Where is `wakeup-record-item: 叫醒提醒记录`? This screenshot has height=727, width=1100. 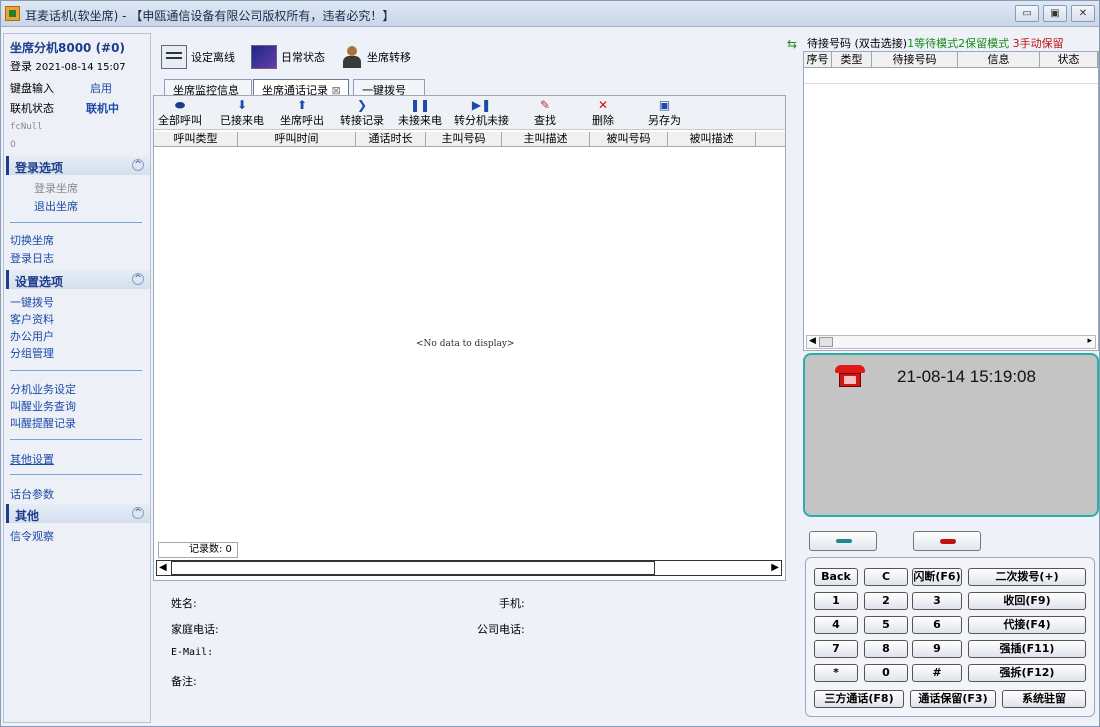
wakeup-record-item: 叫醒提醒记录 is located at coordinates (43, 423).